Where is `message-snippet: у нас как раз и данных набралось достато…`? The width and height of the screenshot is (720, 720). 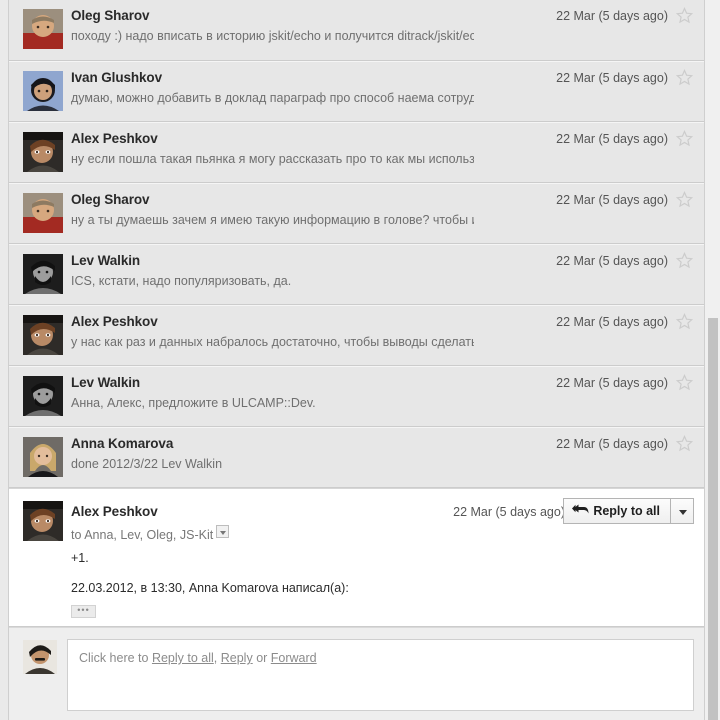 message-snippet: у нас как раз и данных набралось достато… is located at coordinates (272, 342).